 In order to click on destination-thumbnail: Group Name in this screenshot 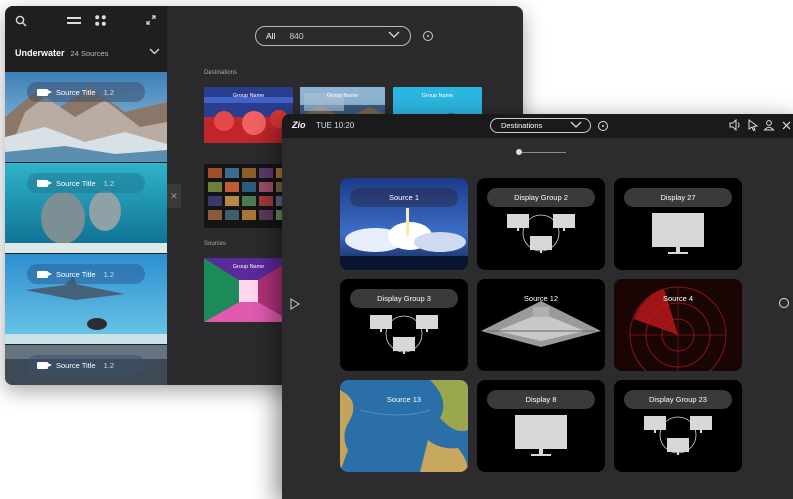, I will do `click(248, 115)`.